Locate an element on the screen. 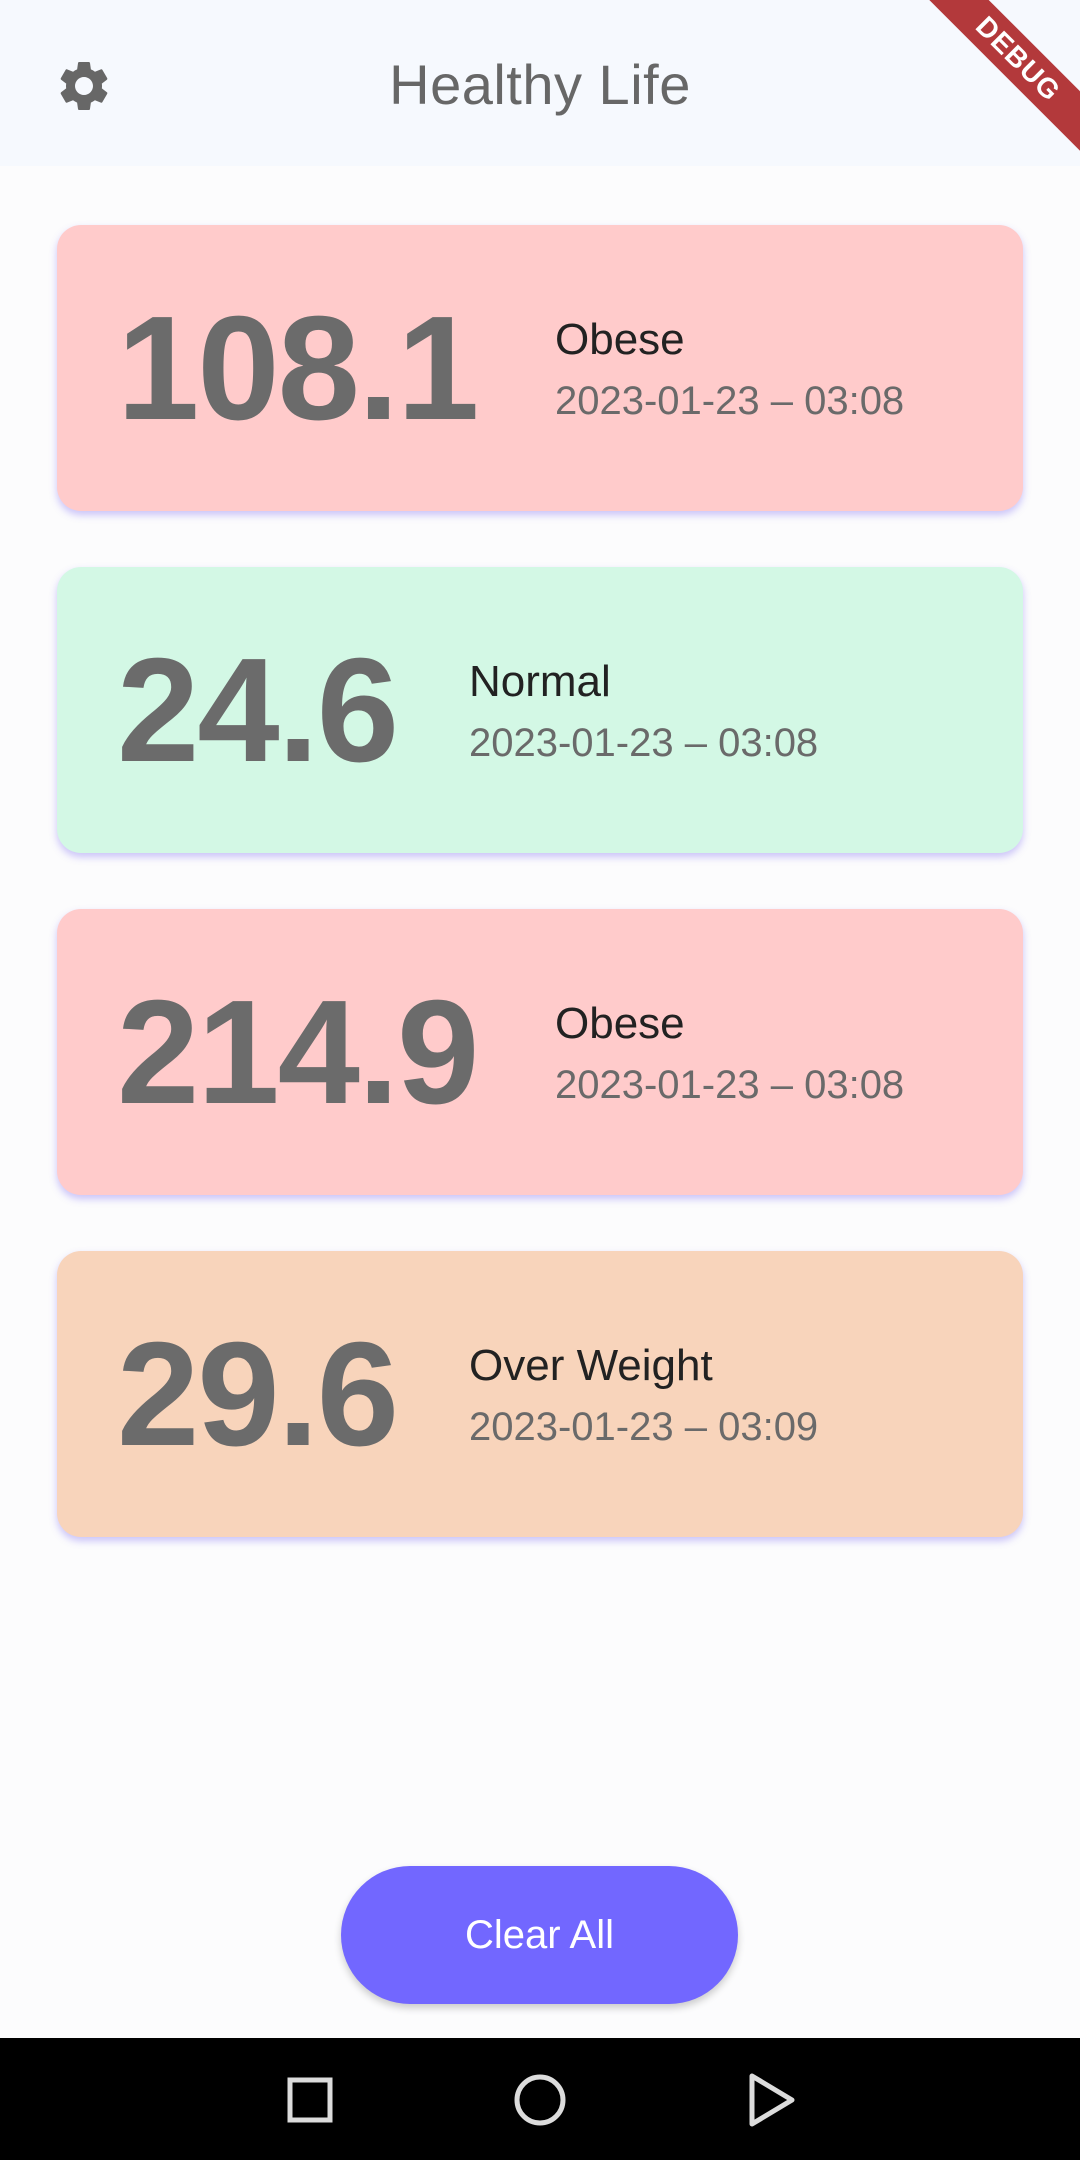  bmi-record-card: 24.6 Normal 2023-01-23 – 03:08 is located at coordinates (540, 710).